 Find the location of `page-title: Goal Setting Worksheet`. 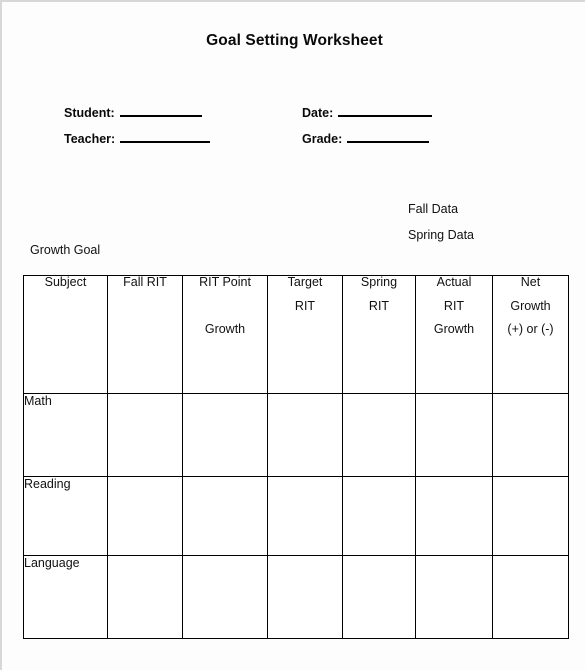

page-title: Goal Setting Worksheet is located at coordinates (294, 40).